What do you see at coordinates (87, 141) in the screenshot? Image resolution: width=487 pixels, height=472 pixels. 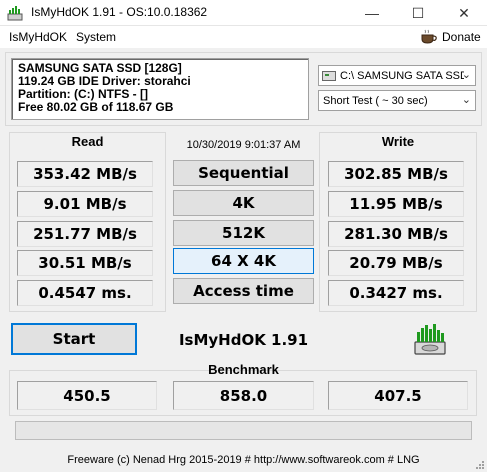 I see `read-header: Read` at bounding box center [87, 141].